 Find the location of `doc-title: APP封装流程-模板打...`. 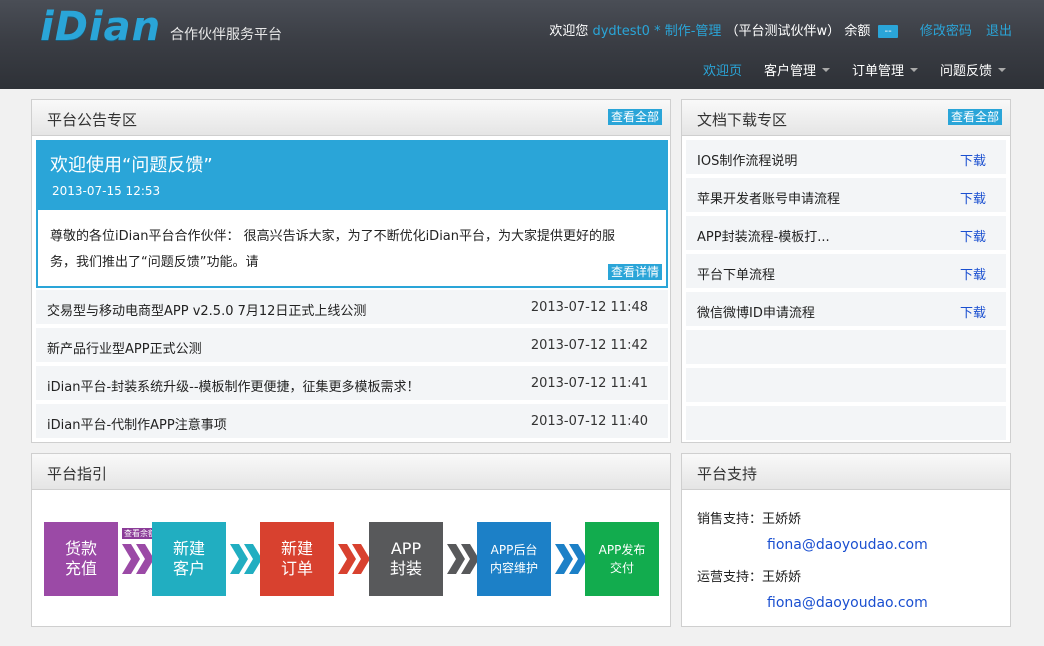

doc-title: APP封装流程-模板打... is located at coordinates (763, 237).